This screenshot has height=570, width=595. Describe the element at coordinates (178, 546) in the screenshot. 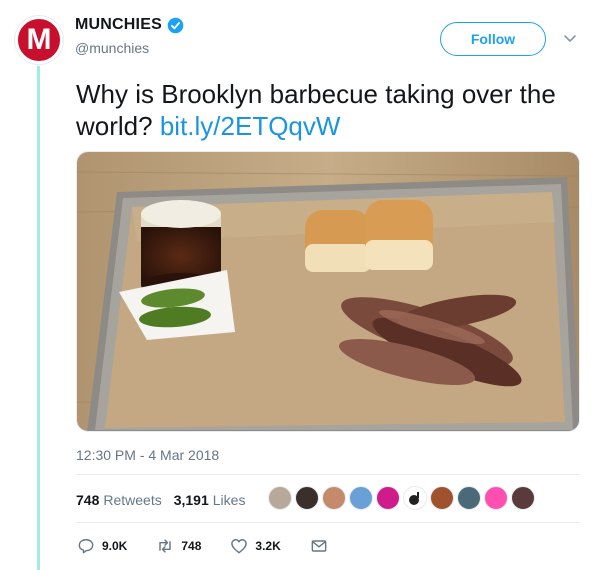

I see `retweet-button: 748` at that location.